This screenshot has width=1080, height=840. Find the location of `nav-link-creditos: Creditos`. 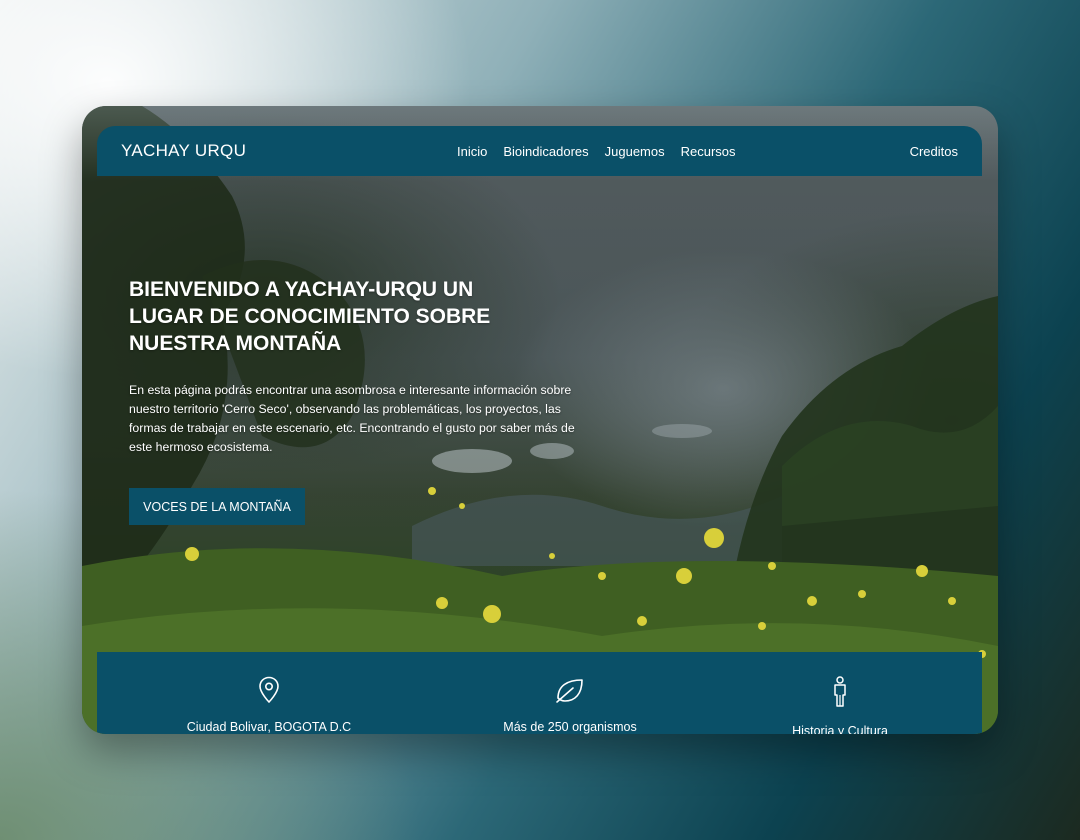

nav-link-creditos: Creditos is located at coordinates (934, 151).